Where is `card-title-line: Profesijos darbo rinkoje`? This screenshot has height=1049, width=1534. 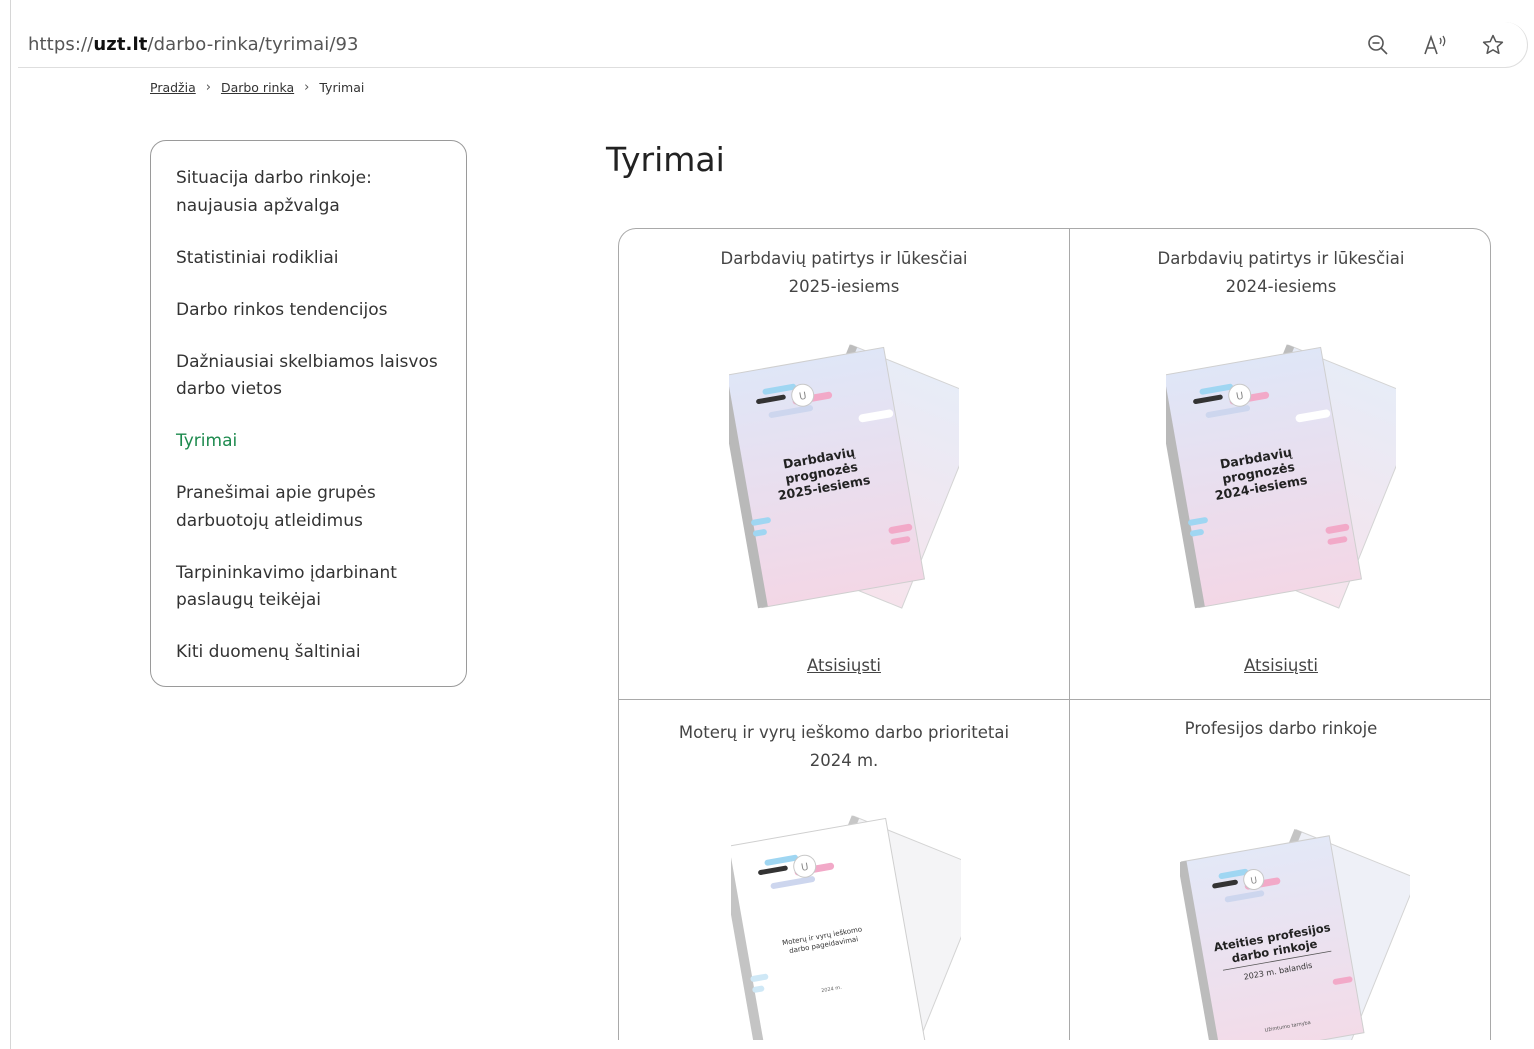 card-title-line: Profesijos darbo rinkoje is located at coordinates (1281, 728).